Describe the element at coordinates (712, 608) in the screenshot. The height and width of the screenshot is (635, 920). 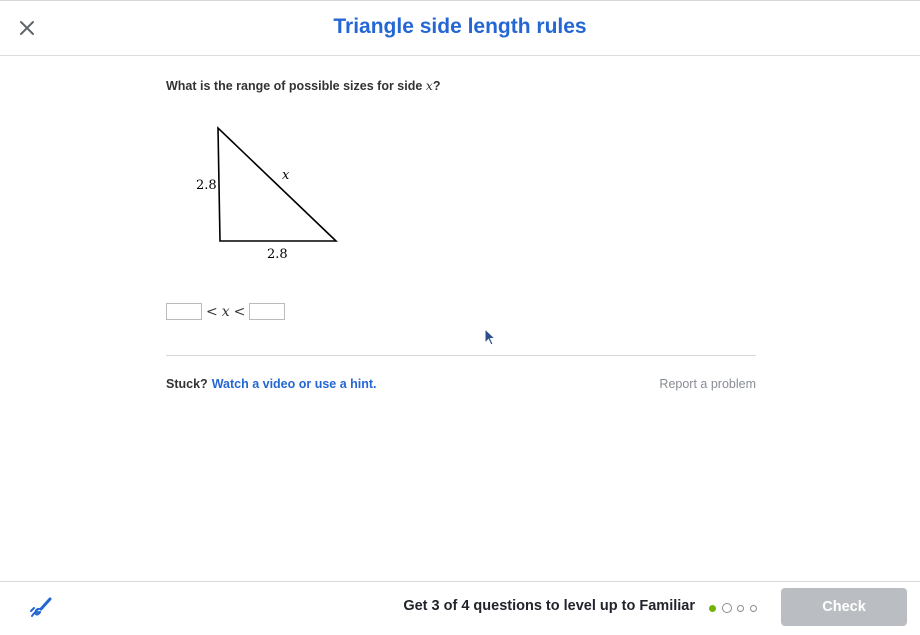
I see `progress-dot-complete` at that location.